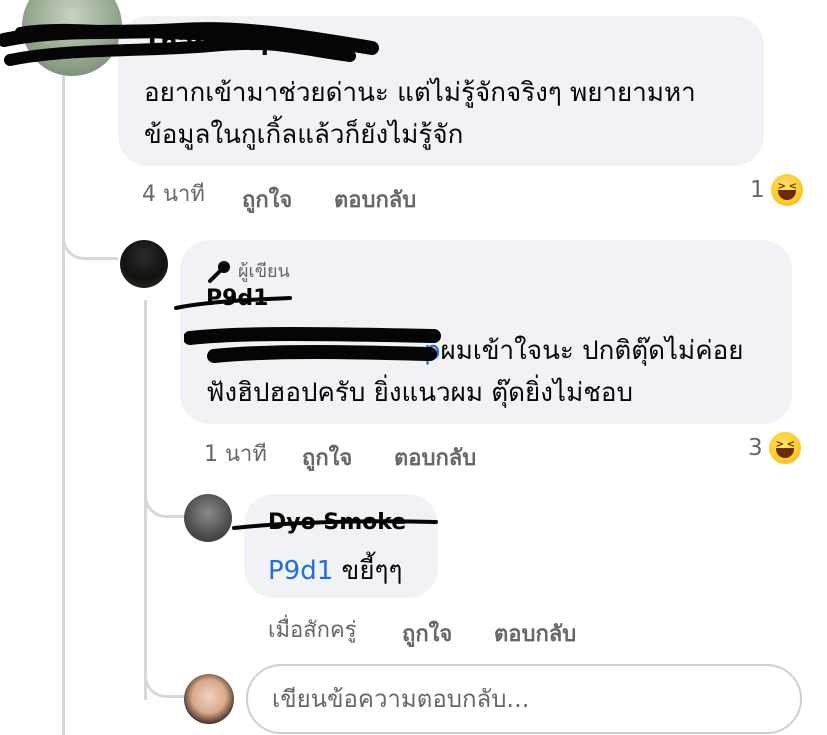 The width and height of the screenshot is (827, 735). Describe the element at coordinates (327, 457) in the screenshot. I see `like-button-c2: ถูกใจ` at that location.